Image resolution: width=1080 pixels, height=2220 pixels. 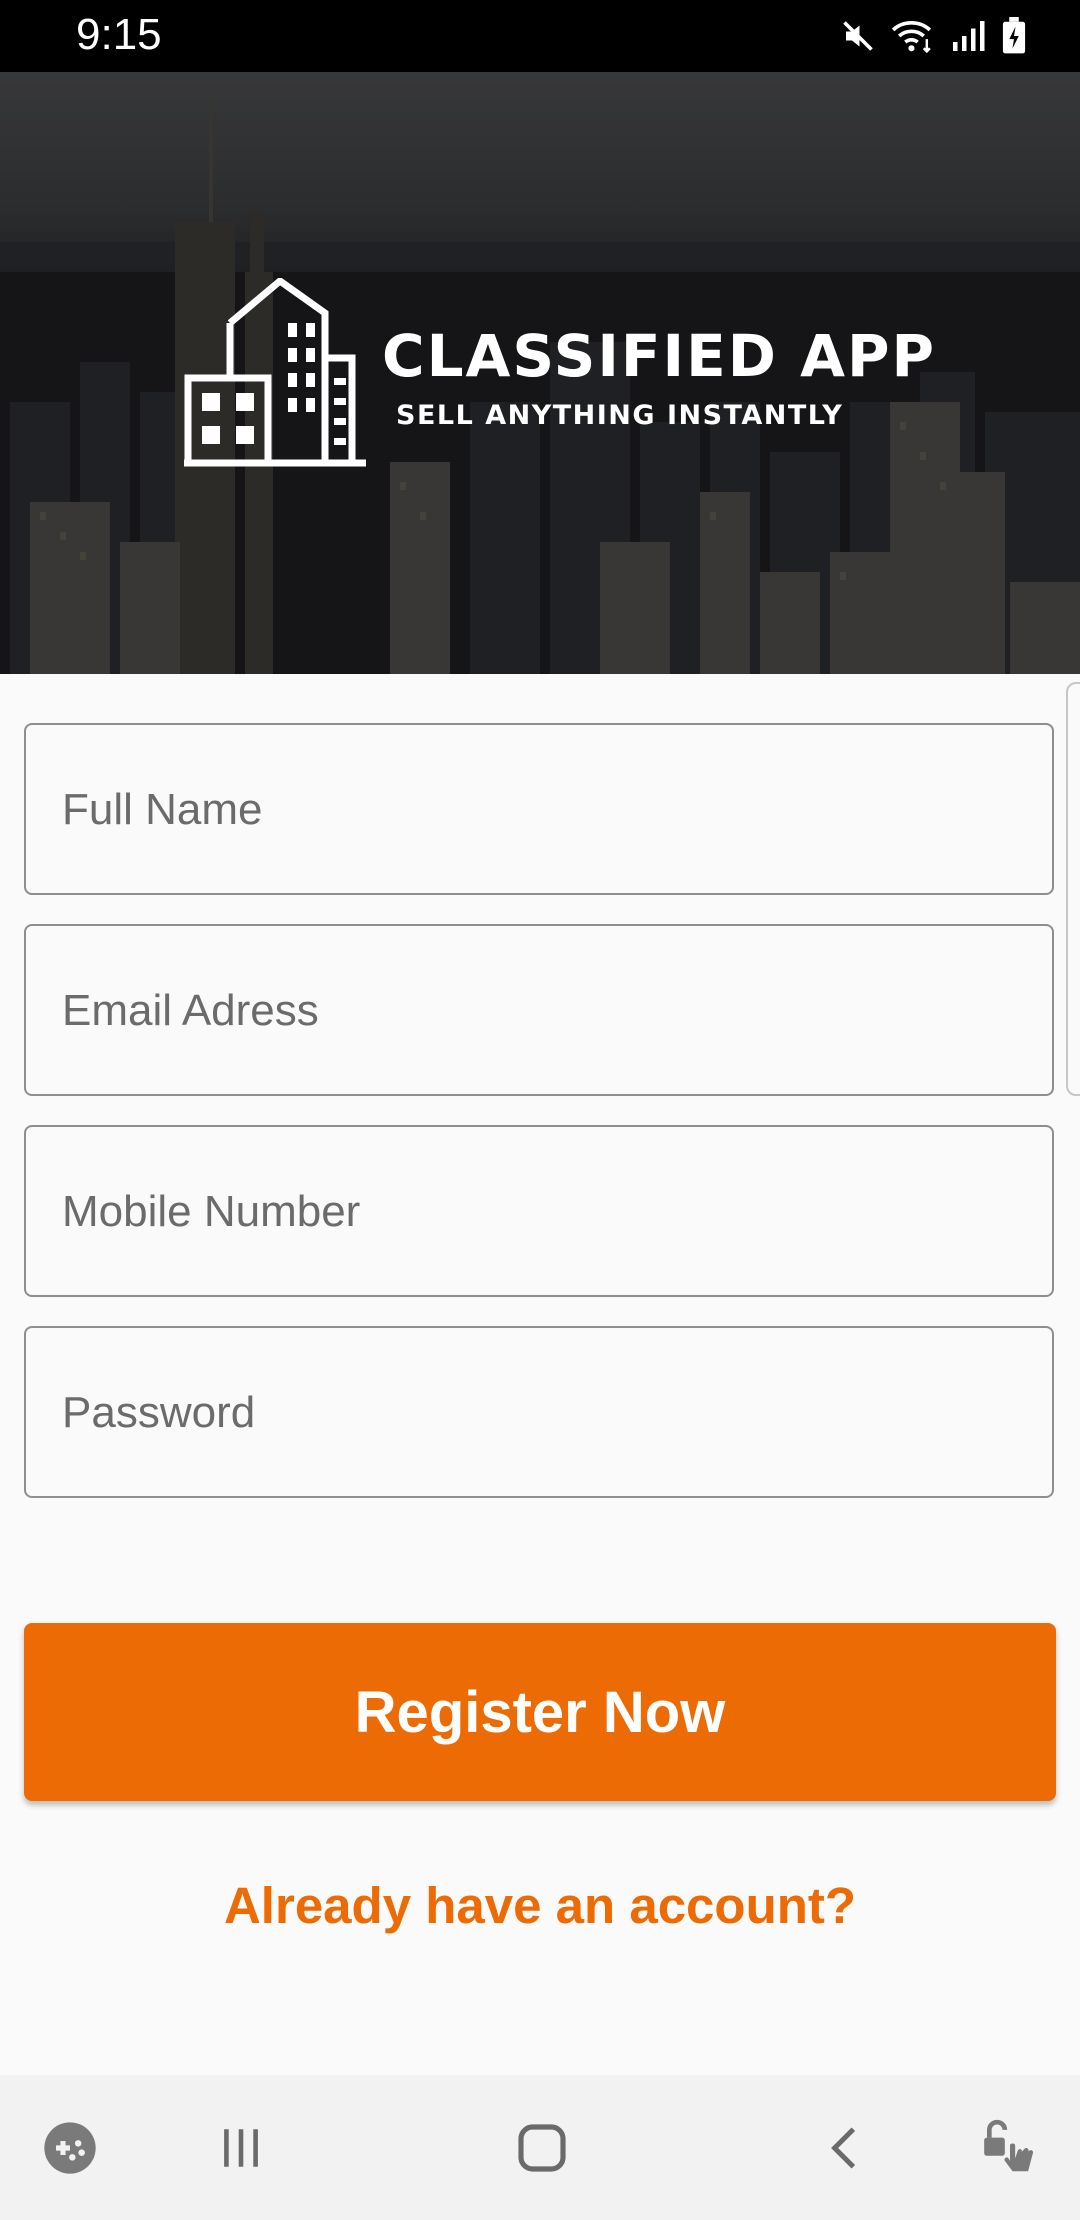 I want to click on status-icons, so click(x=934, y=36).